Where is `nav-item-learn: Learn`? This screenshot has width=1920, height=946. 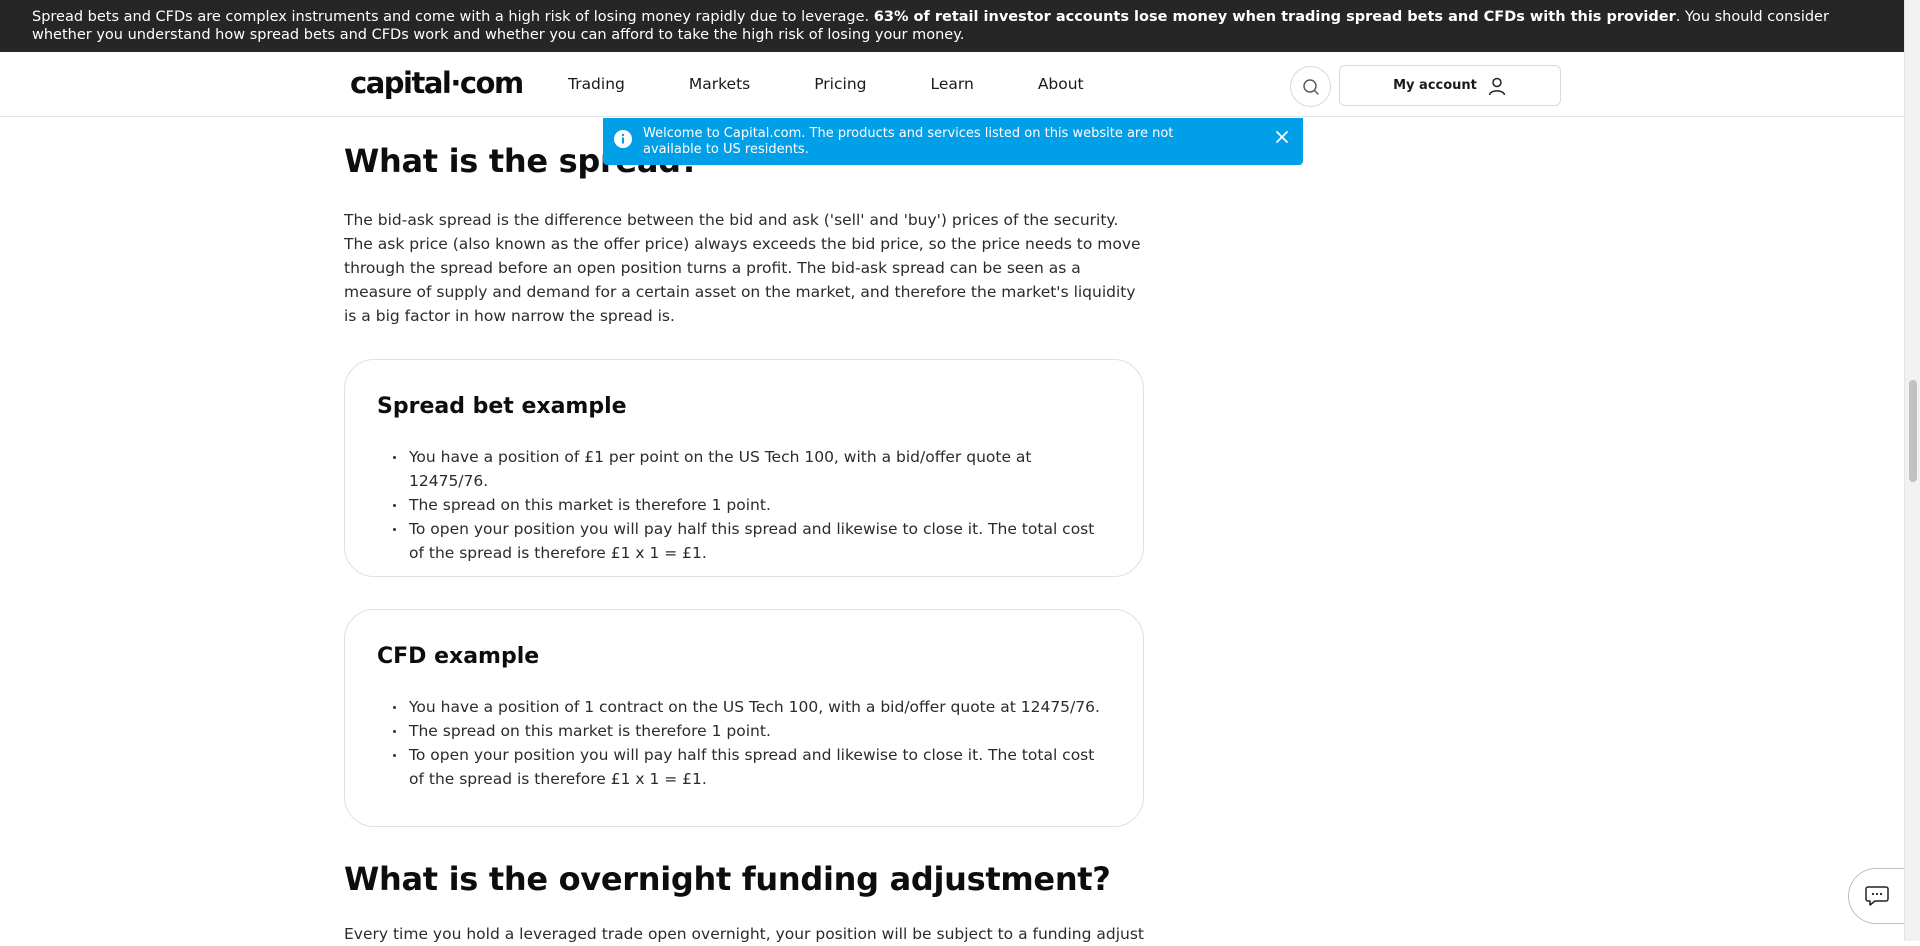
nav-item-learn: Learn is located at coordinates (951, 84).